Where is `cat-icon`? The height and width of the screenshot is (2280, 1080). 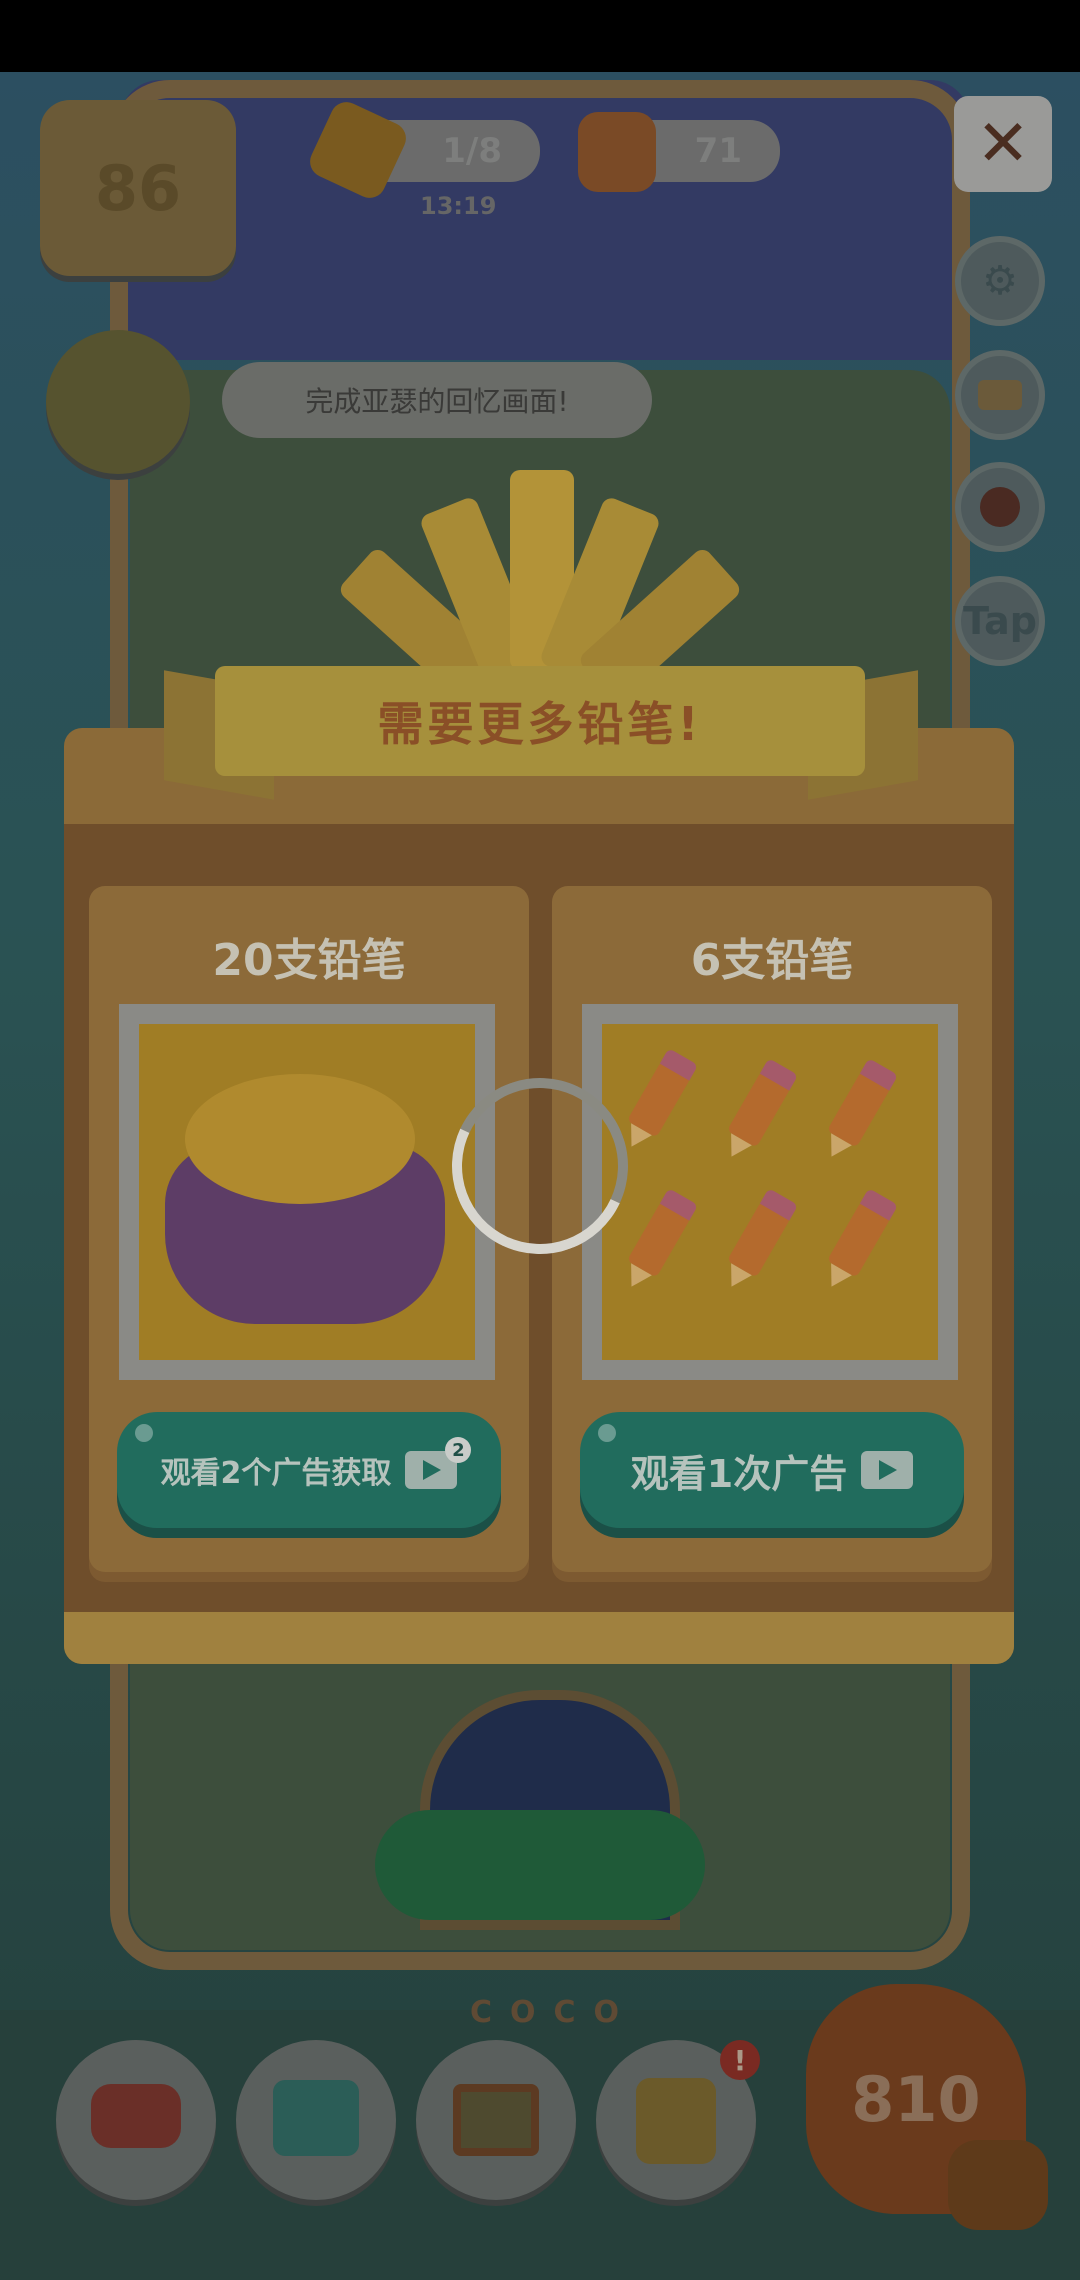
cat-icon is located at coordinates (998, 2185).